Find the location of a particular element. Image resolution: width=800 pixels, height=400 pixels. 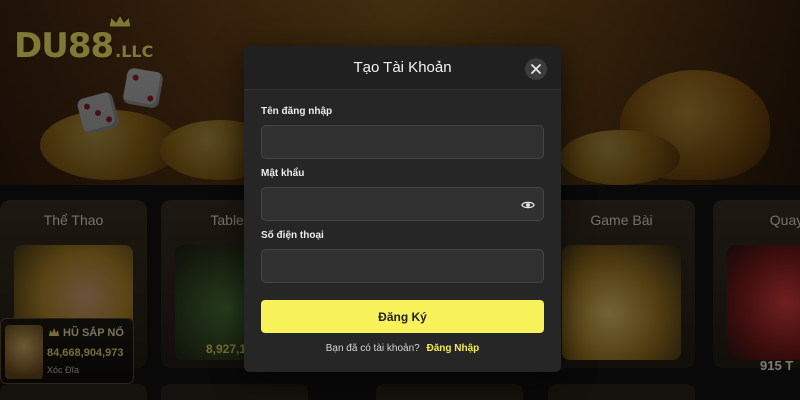

login-prompt: Bạn đã có tài khoản? Đăng Nhập is located at coordinates (402, 348).